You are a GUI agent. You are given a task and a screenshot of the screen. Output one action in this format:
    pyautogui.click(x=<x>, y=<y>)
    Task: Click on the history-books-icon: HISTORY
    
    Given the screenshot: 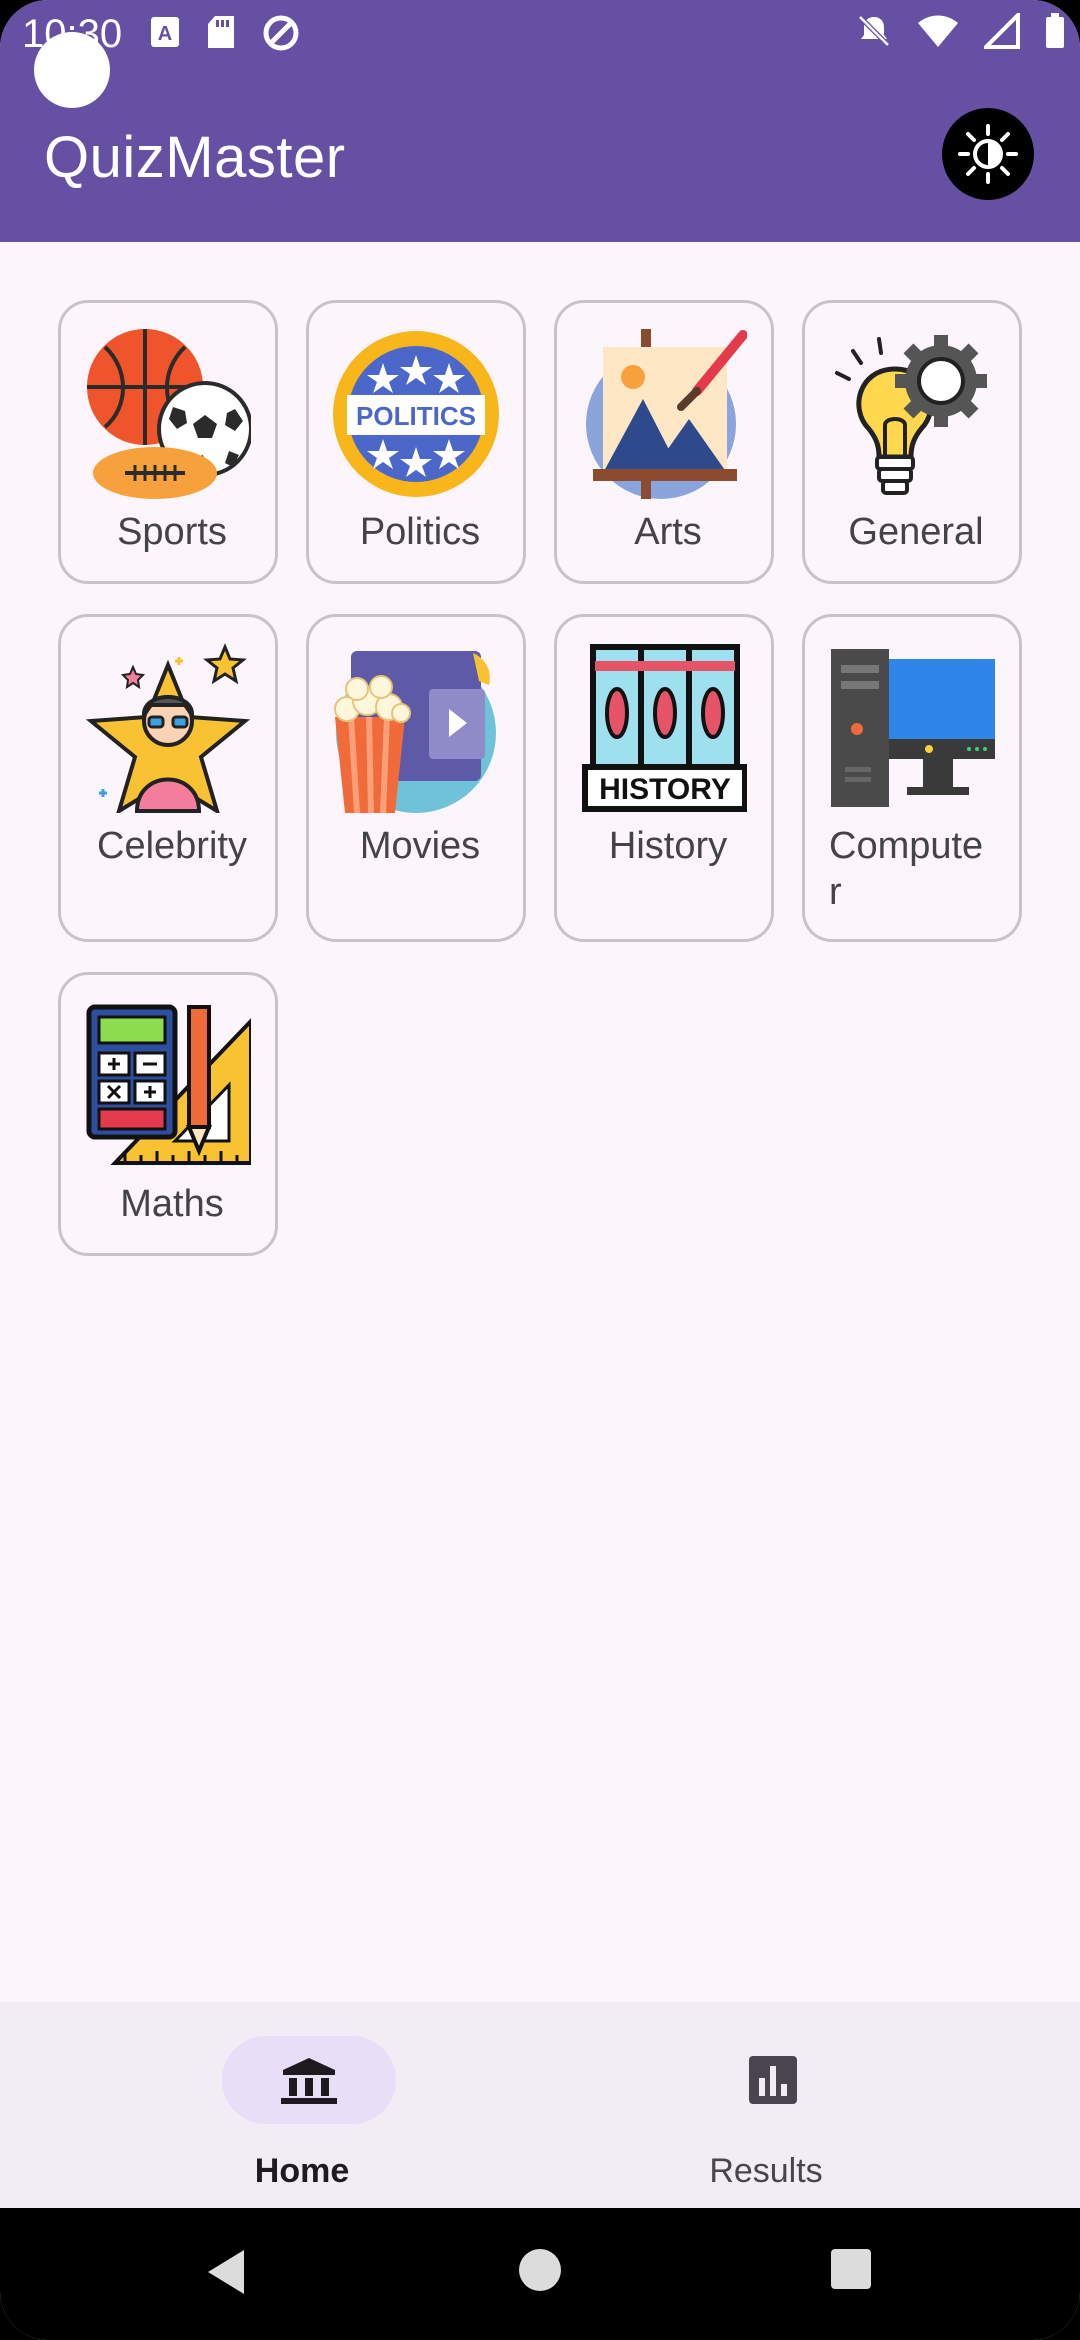 What is the action you would take?
    pyautogui.click(x=664, y=728)
    